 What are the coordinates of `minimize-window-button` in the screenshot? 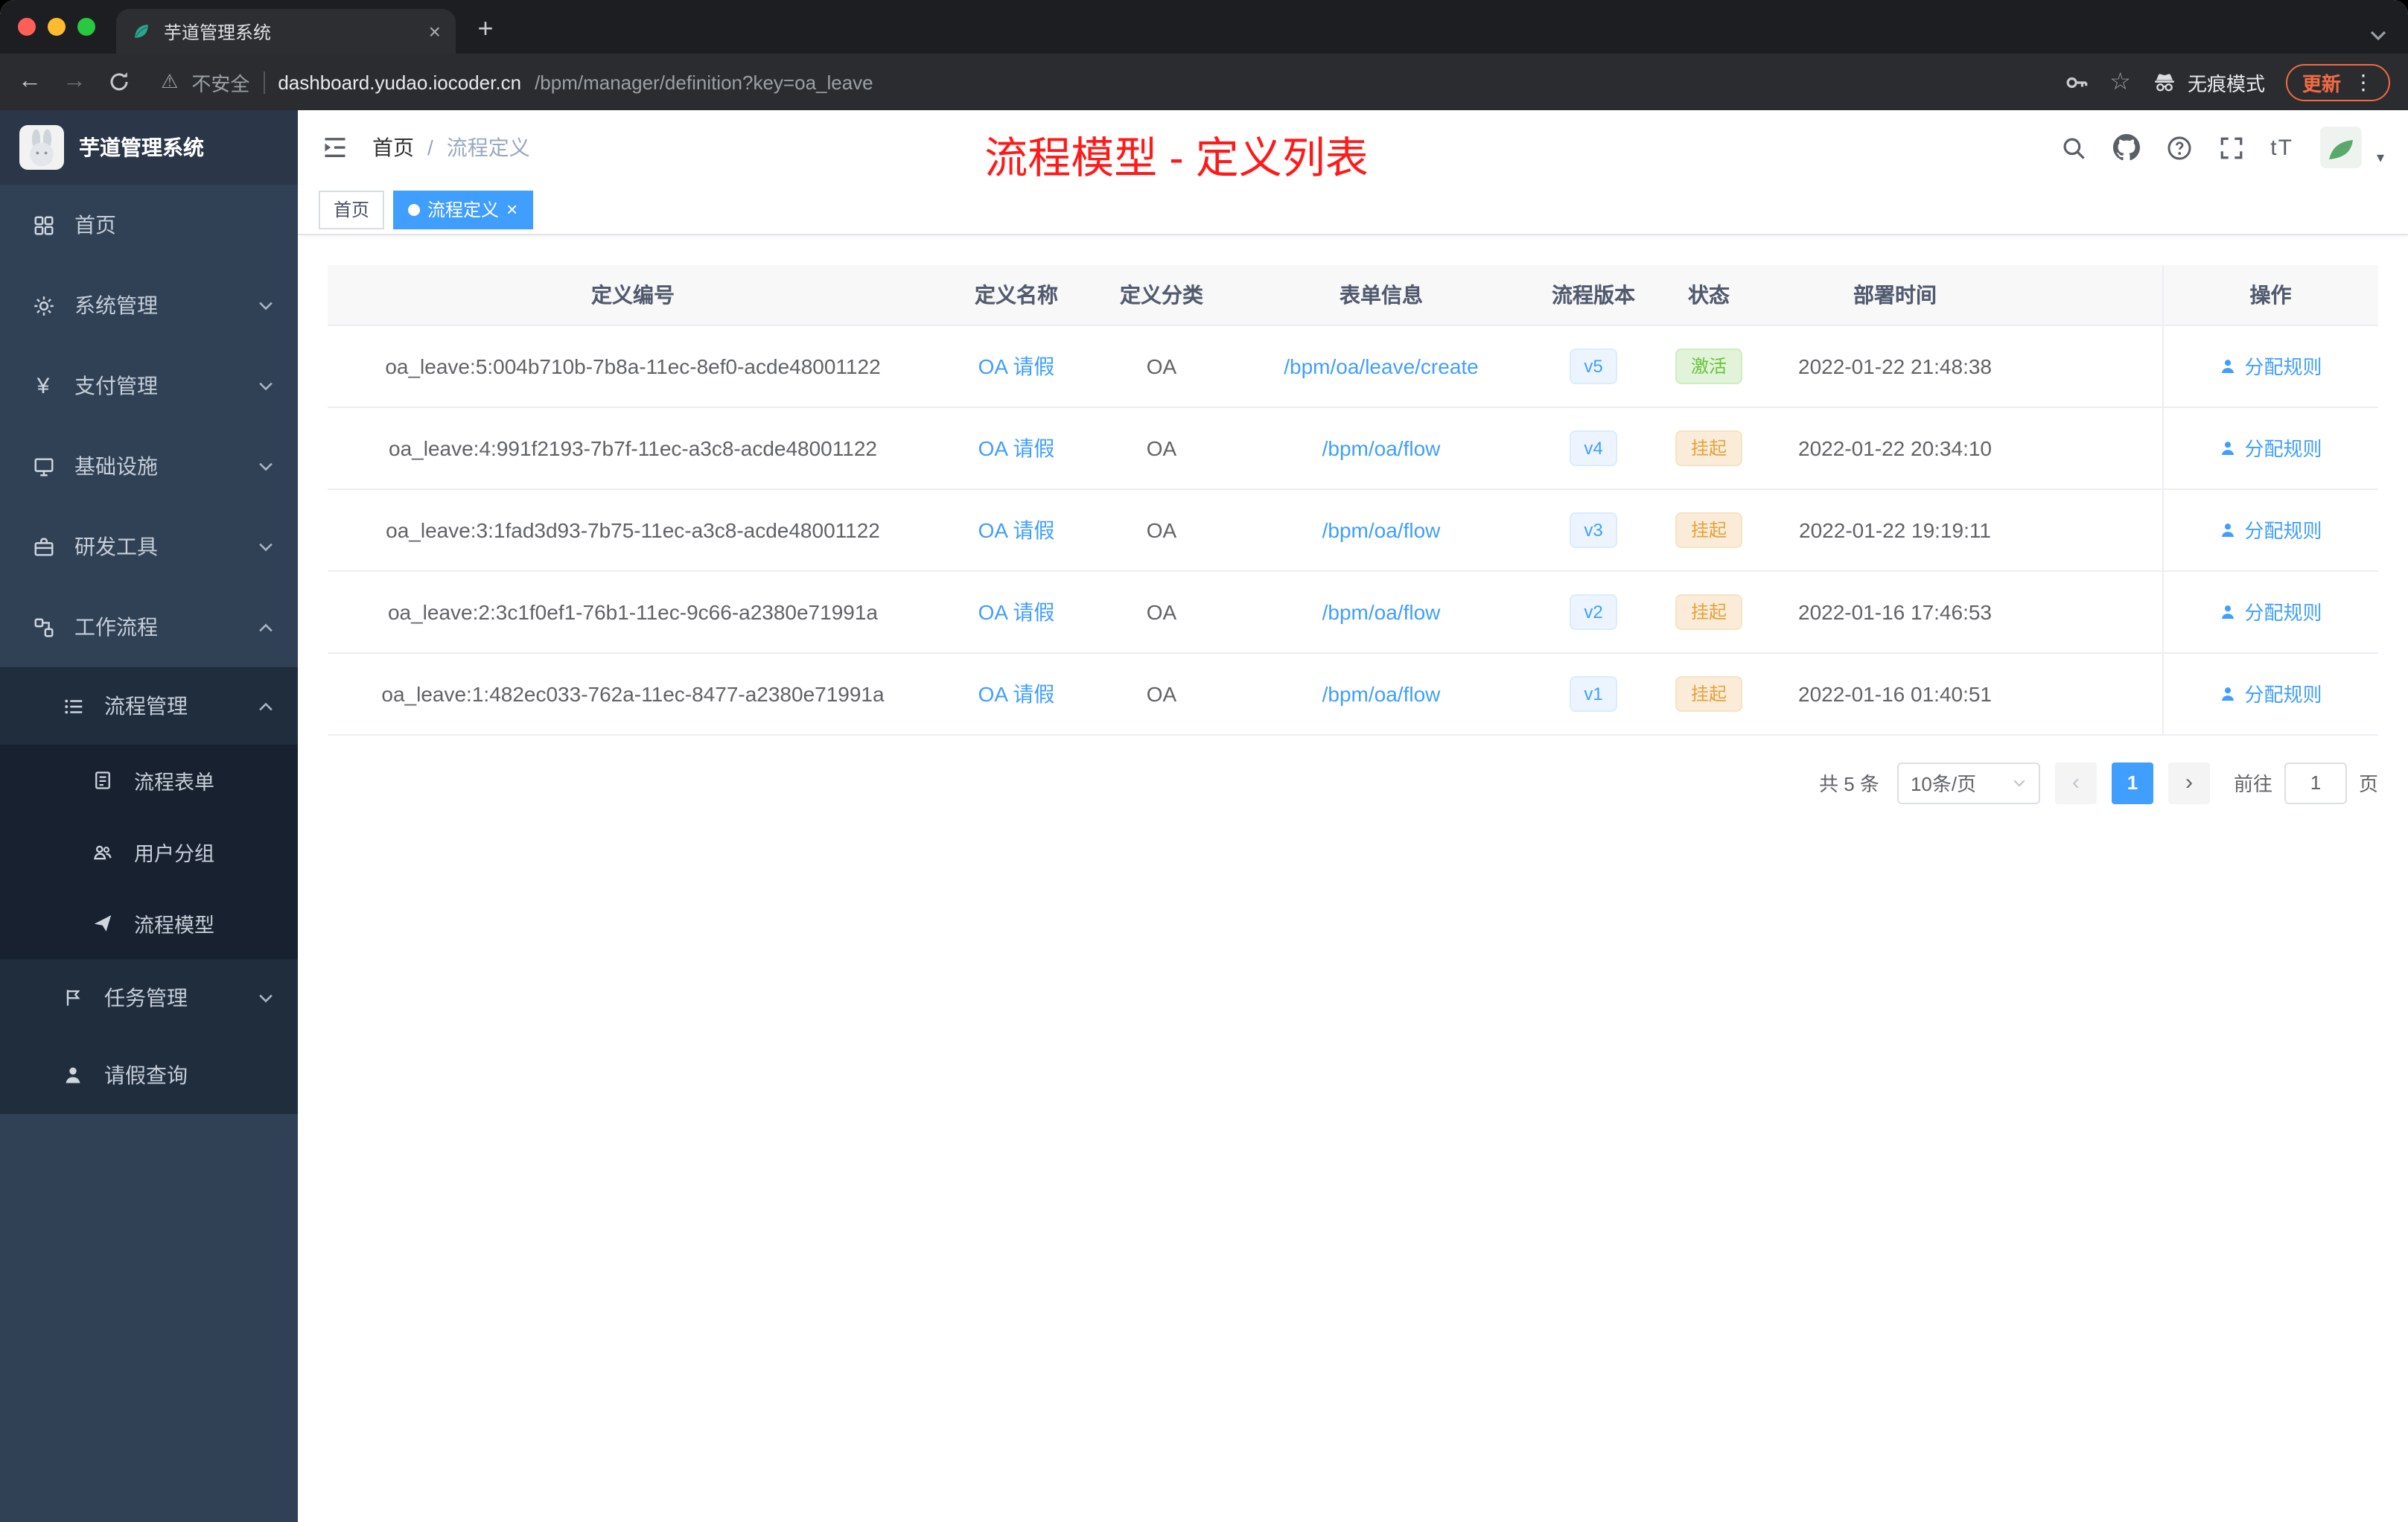 It's located at (57, 27).